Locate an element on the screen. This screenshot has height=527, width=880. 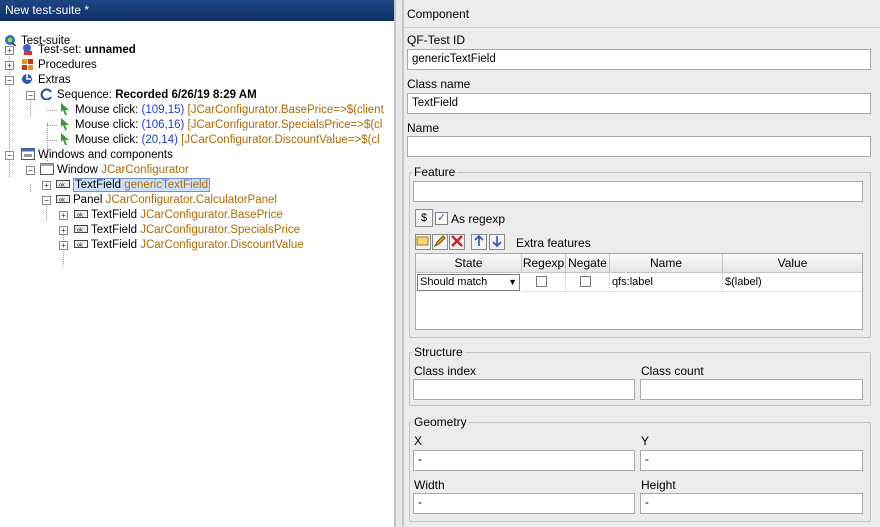
tree-node-textfield-selected: ok TextField genericTextField is located at coordinates (133, 185).